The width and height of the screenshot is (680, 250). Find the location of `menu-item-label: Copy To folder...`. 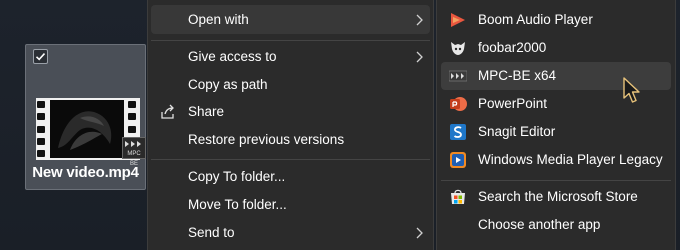

menu-item-label: Copy To folder... is located at coordinates (237, 176).